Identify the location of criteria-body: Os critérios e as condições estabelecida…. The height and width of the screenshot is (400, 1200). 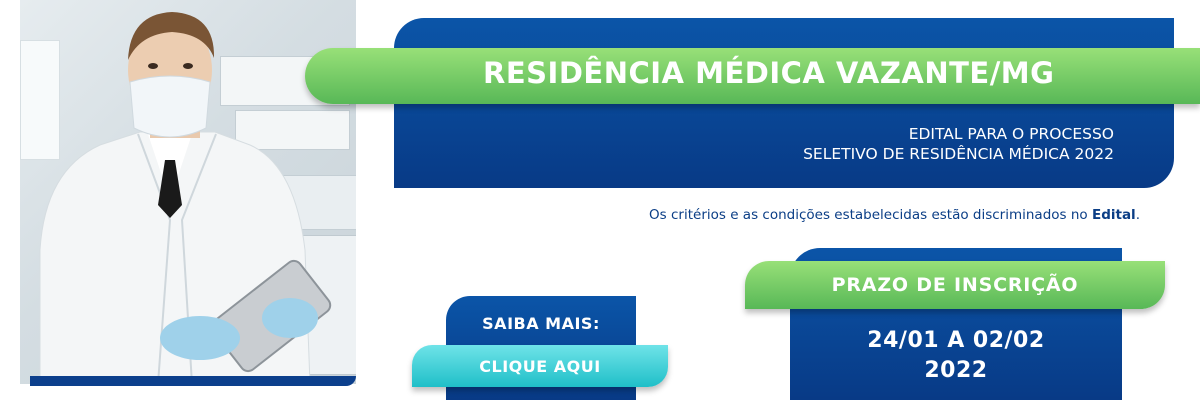
(868, 215).